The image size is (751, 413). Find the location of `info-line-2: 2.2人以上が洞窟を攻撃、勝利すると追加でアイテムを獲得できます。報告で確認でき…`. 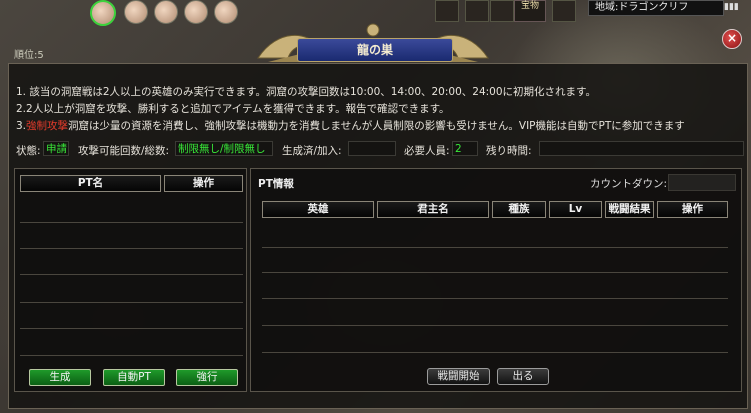

info-line-2: 2.2人以上が洞窟を攻撃、勝利すると追加でアイテムを獲得できます。報告で確認でき… is located at coordinates (233, 109).